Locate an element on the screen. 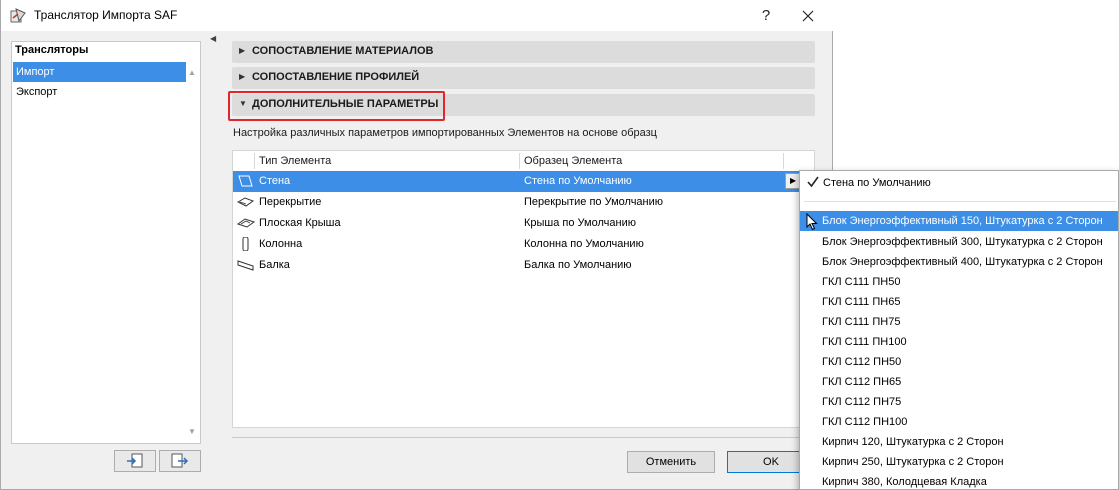 Image resolution: width=1119 pixels, height=490 pixels. table-row: Перекрытие Перекрытие по Умолчанию is located at coordinates (523, 202).